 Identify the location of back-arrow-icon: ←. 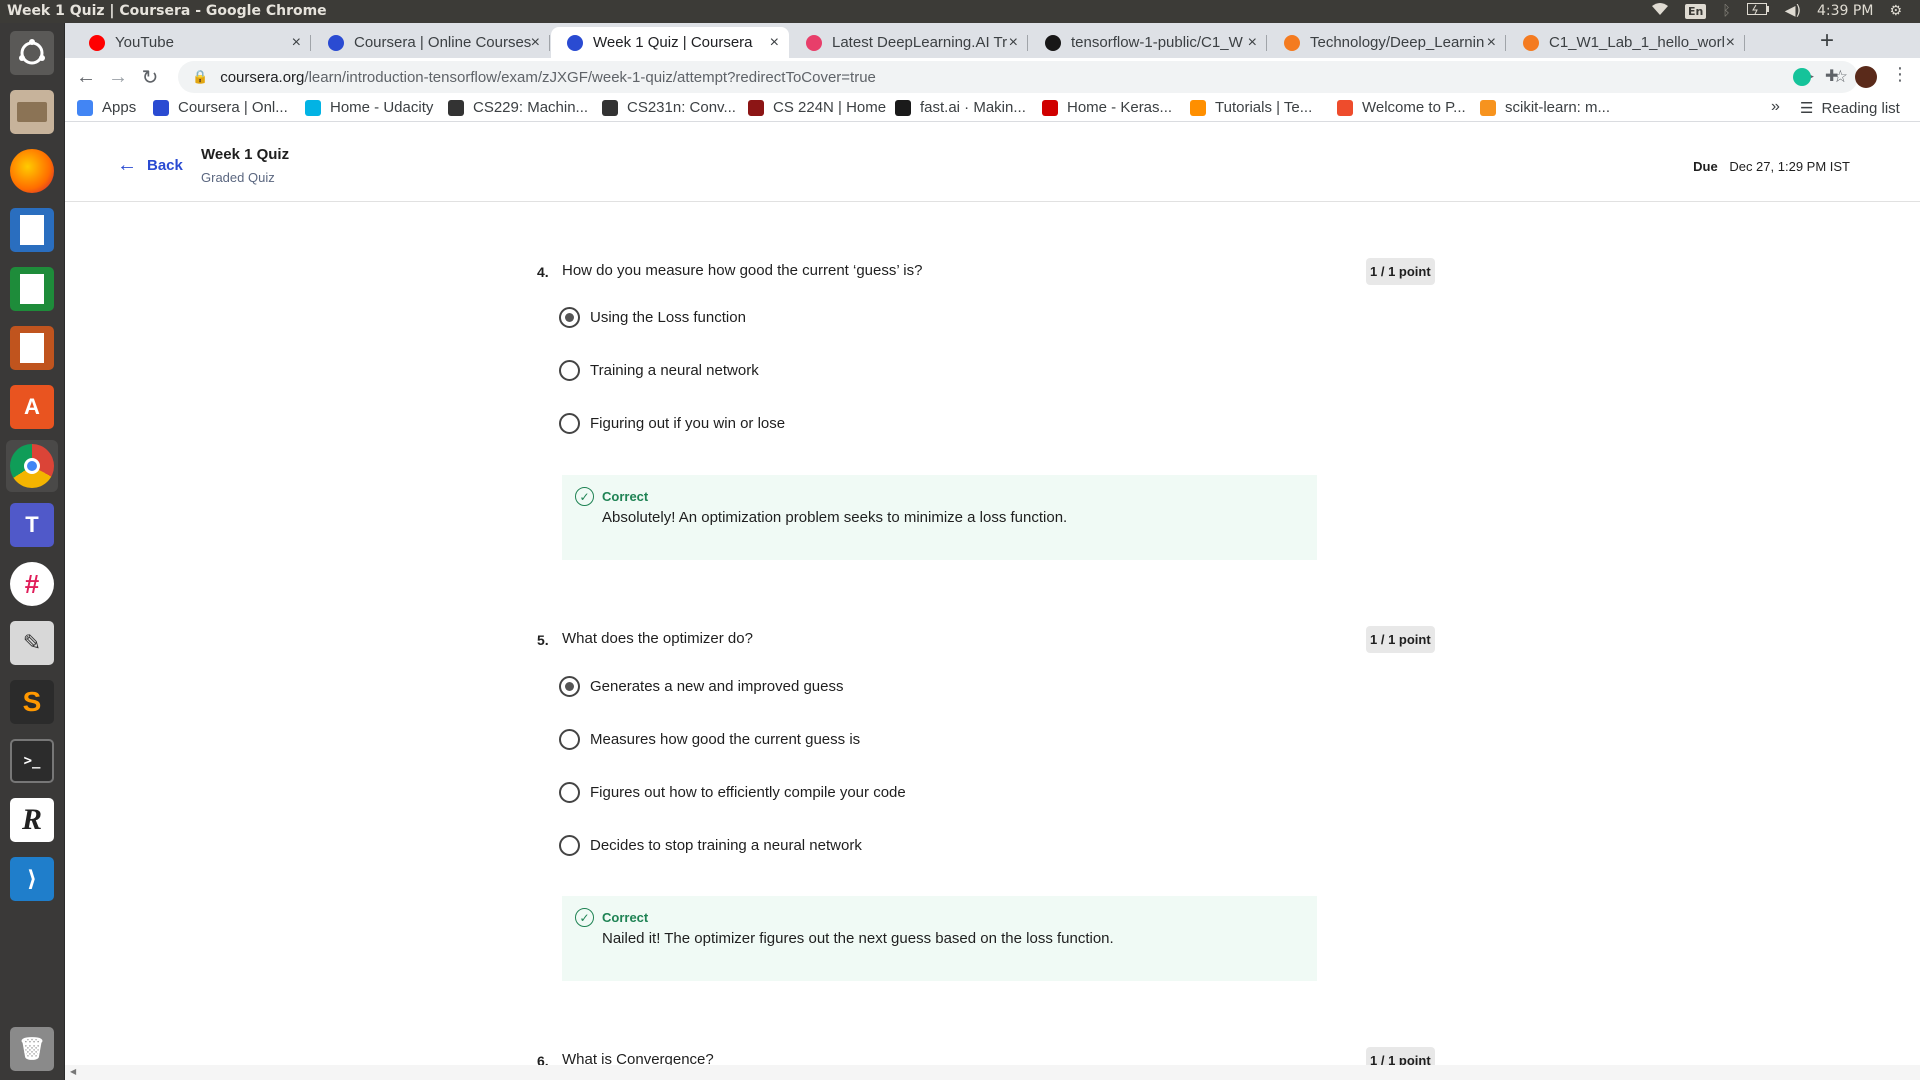
(86, 77).